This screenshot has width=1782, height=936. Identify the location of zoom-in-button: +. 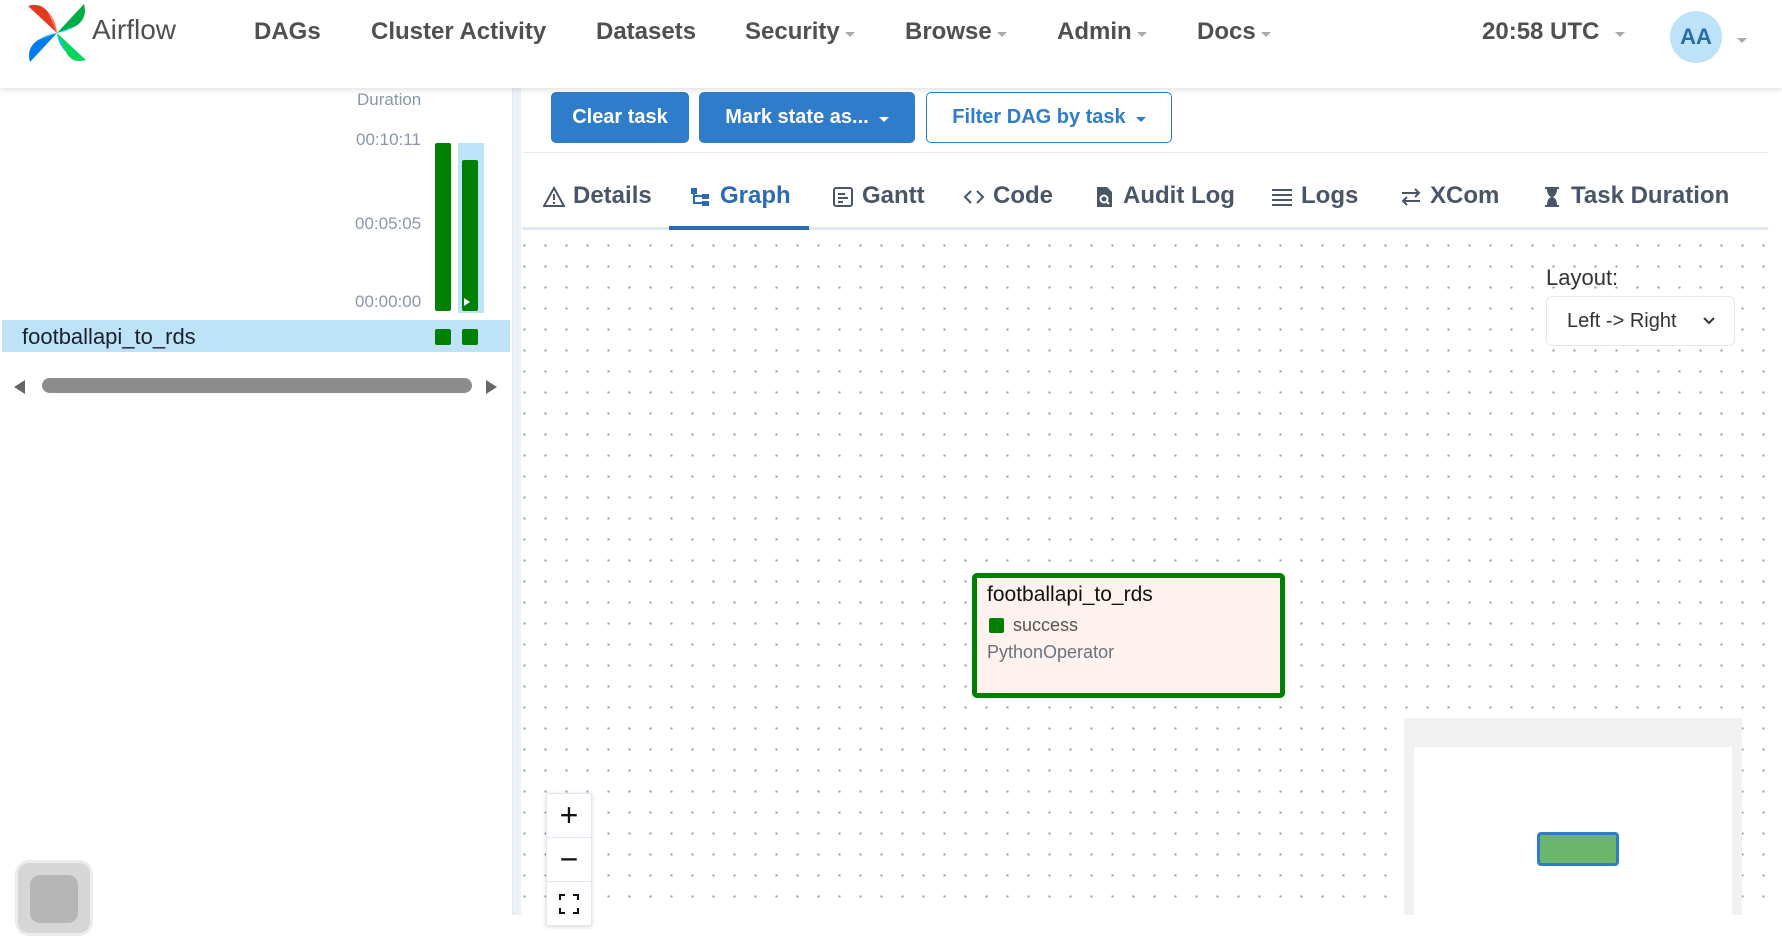
(569, 816).